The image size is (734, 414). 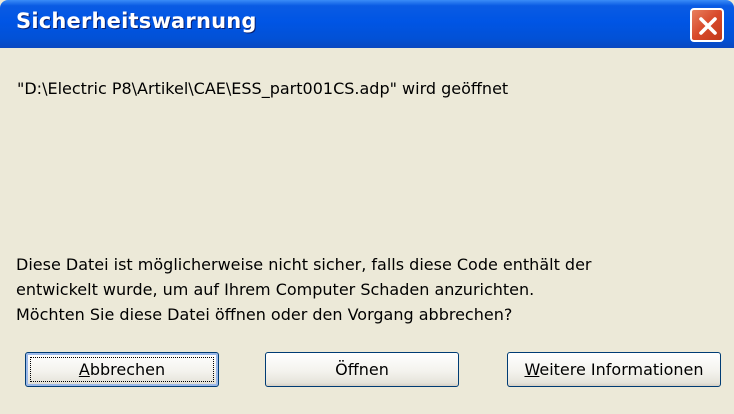 I want to click on title-bar: Sicherheitswarnung, so click(x=367, y=24).